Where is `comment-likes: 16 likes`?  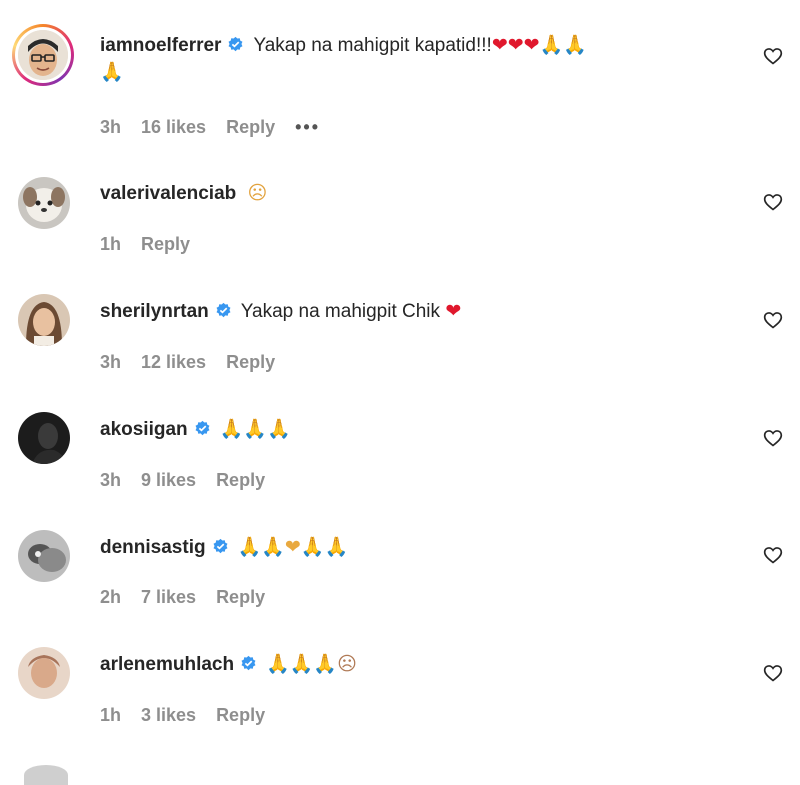
comment-likes: 16 likes is located at coordinates (173, 127).